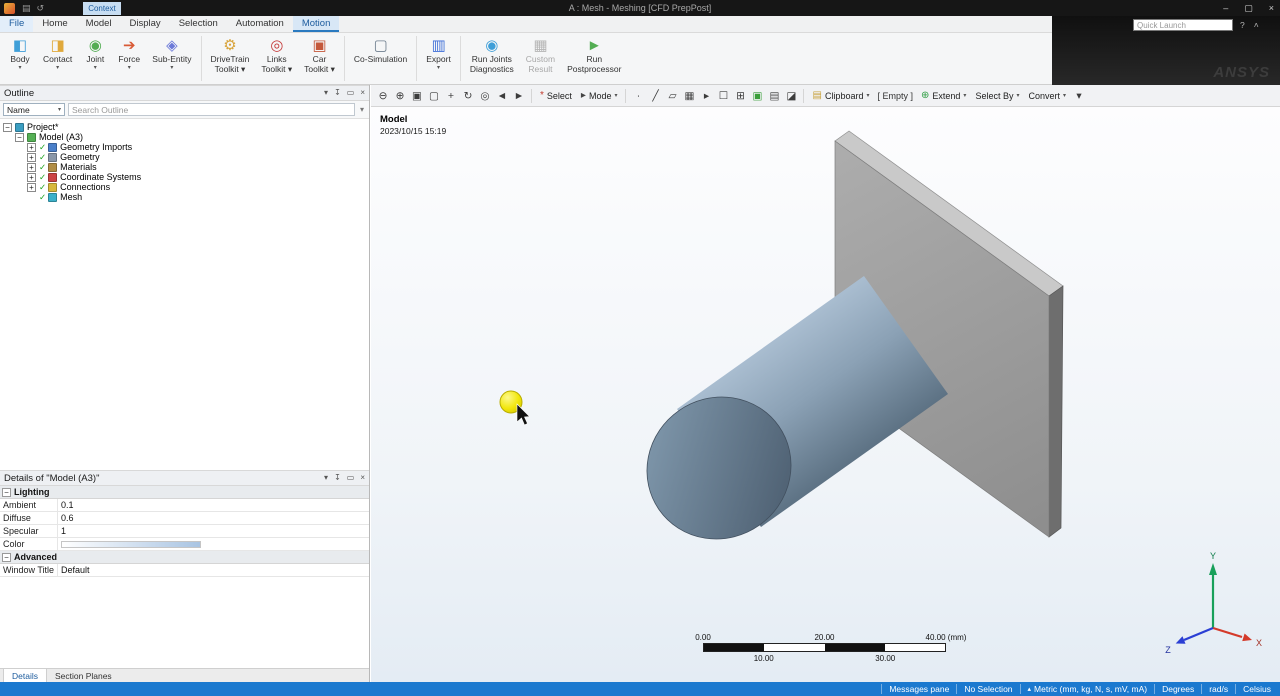  I want to click on outline-search-input, so click(211, 109).